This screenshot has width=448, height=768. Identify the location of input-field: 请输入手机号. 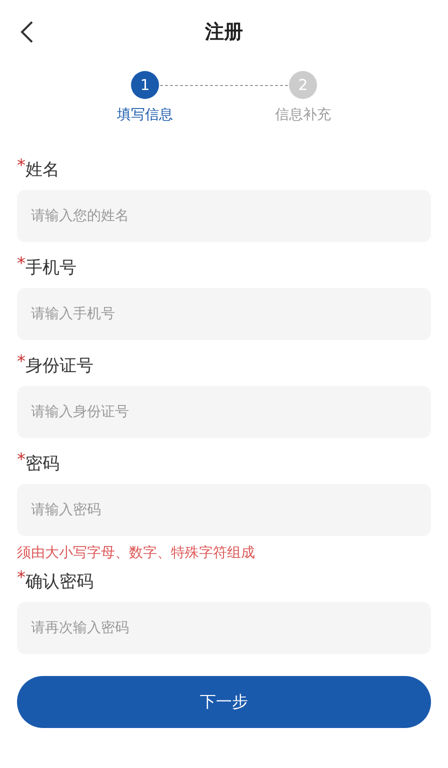
(224, 314).